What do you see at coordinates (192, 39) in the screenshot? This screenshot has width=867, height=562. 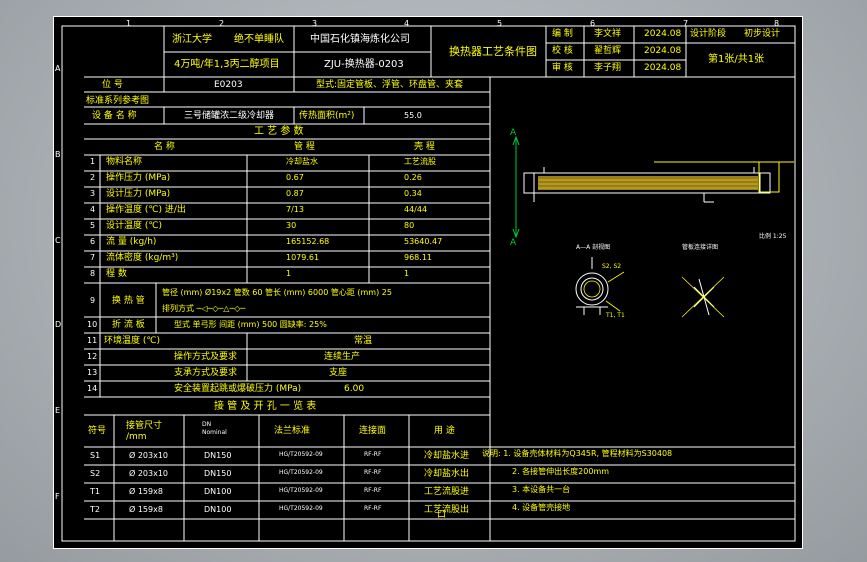 I see `org-name: 浙江大学` at bounding box center [192, 39].